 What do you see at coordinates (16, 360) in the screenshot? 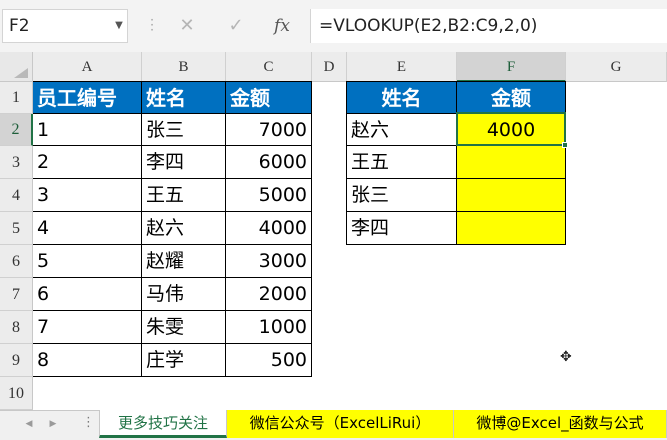
I see `row-header-9: 9` at bounding box center [16, 360].